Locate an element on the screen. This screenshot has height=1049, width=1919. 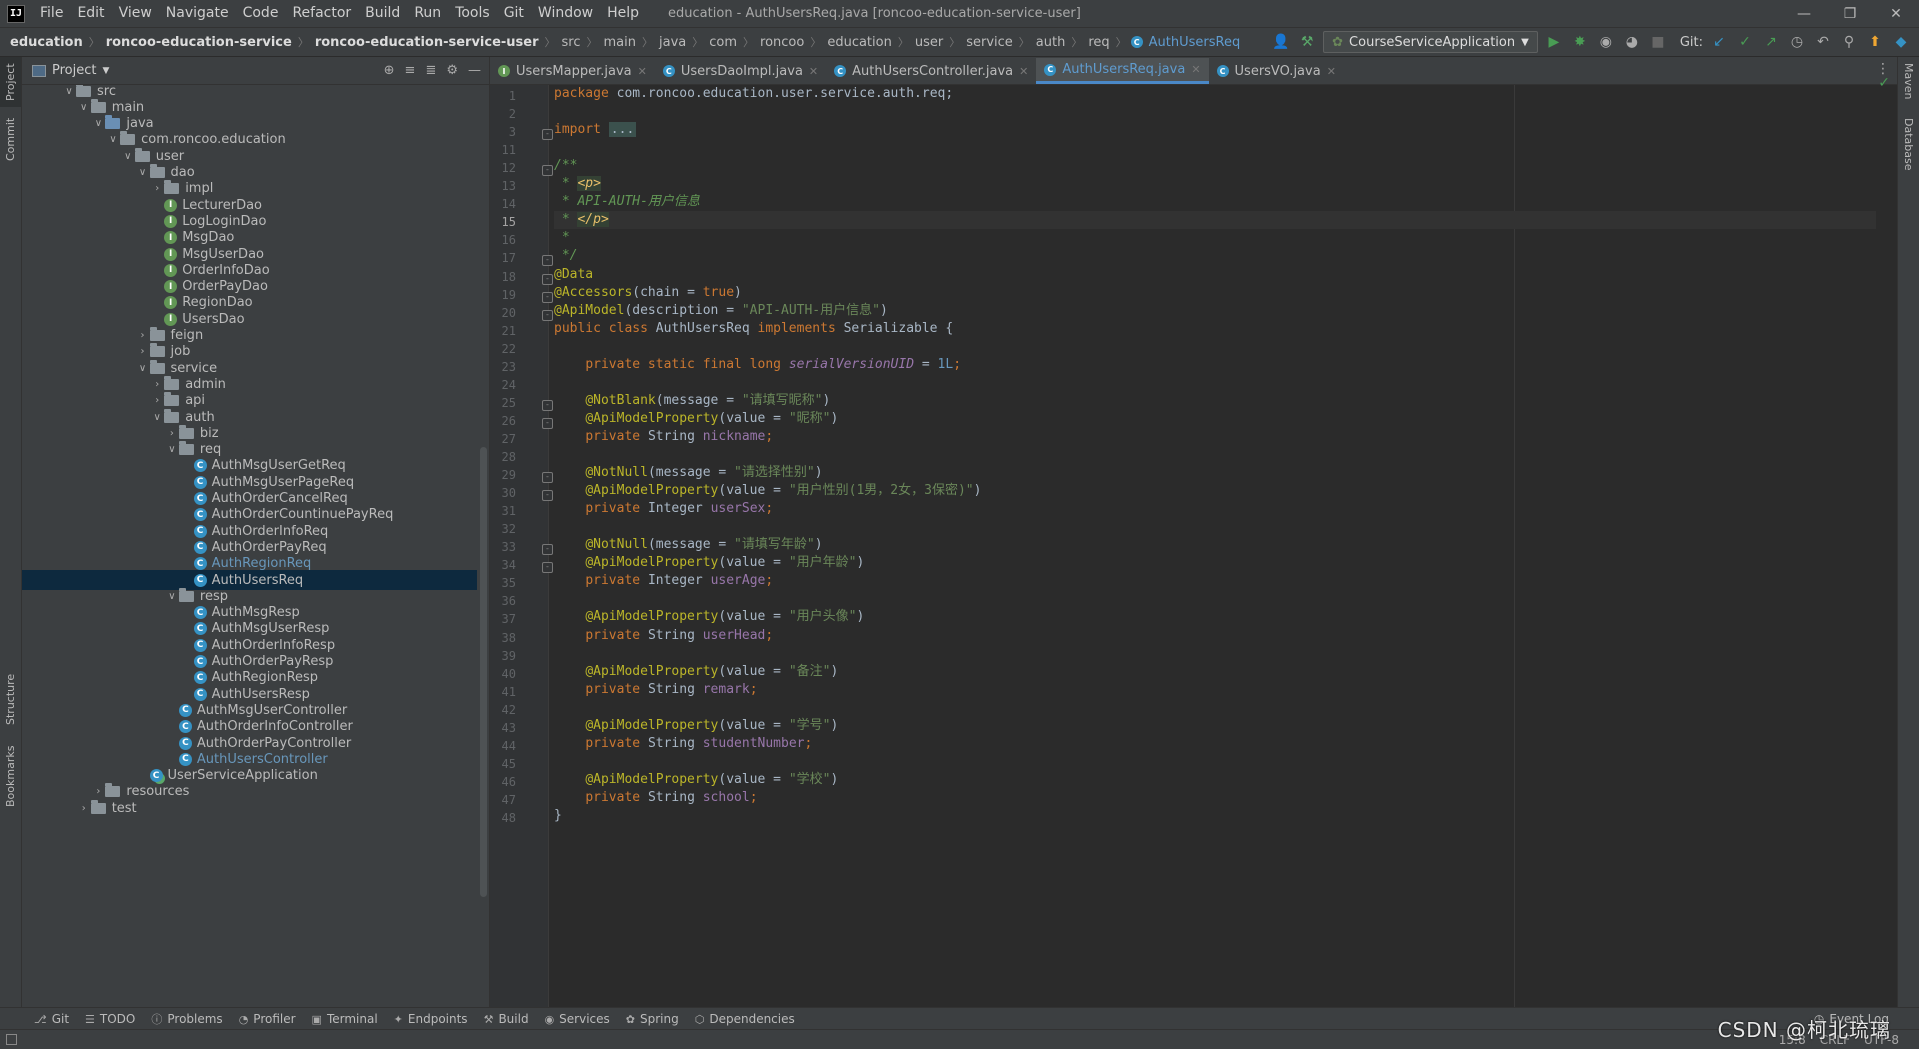
project-scrollbar is located at coordinates (483, 672).